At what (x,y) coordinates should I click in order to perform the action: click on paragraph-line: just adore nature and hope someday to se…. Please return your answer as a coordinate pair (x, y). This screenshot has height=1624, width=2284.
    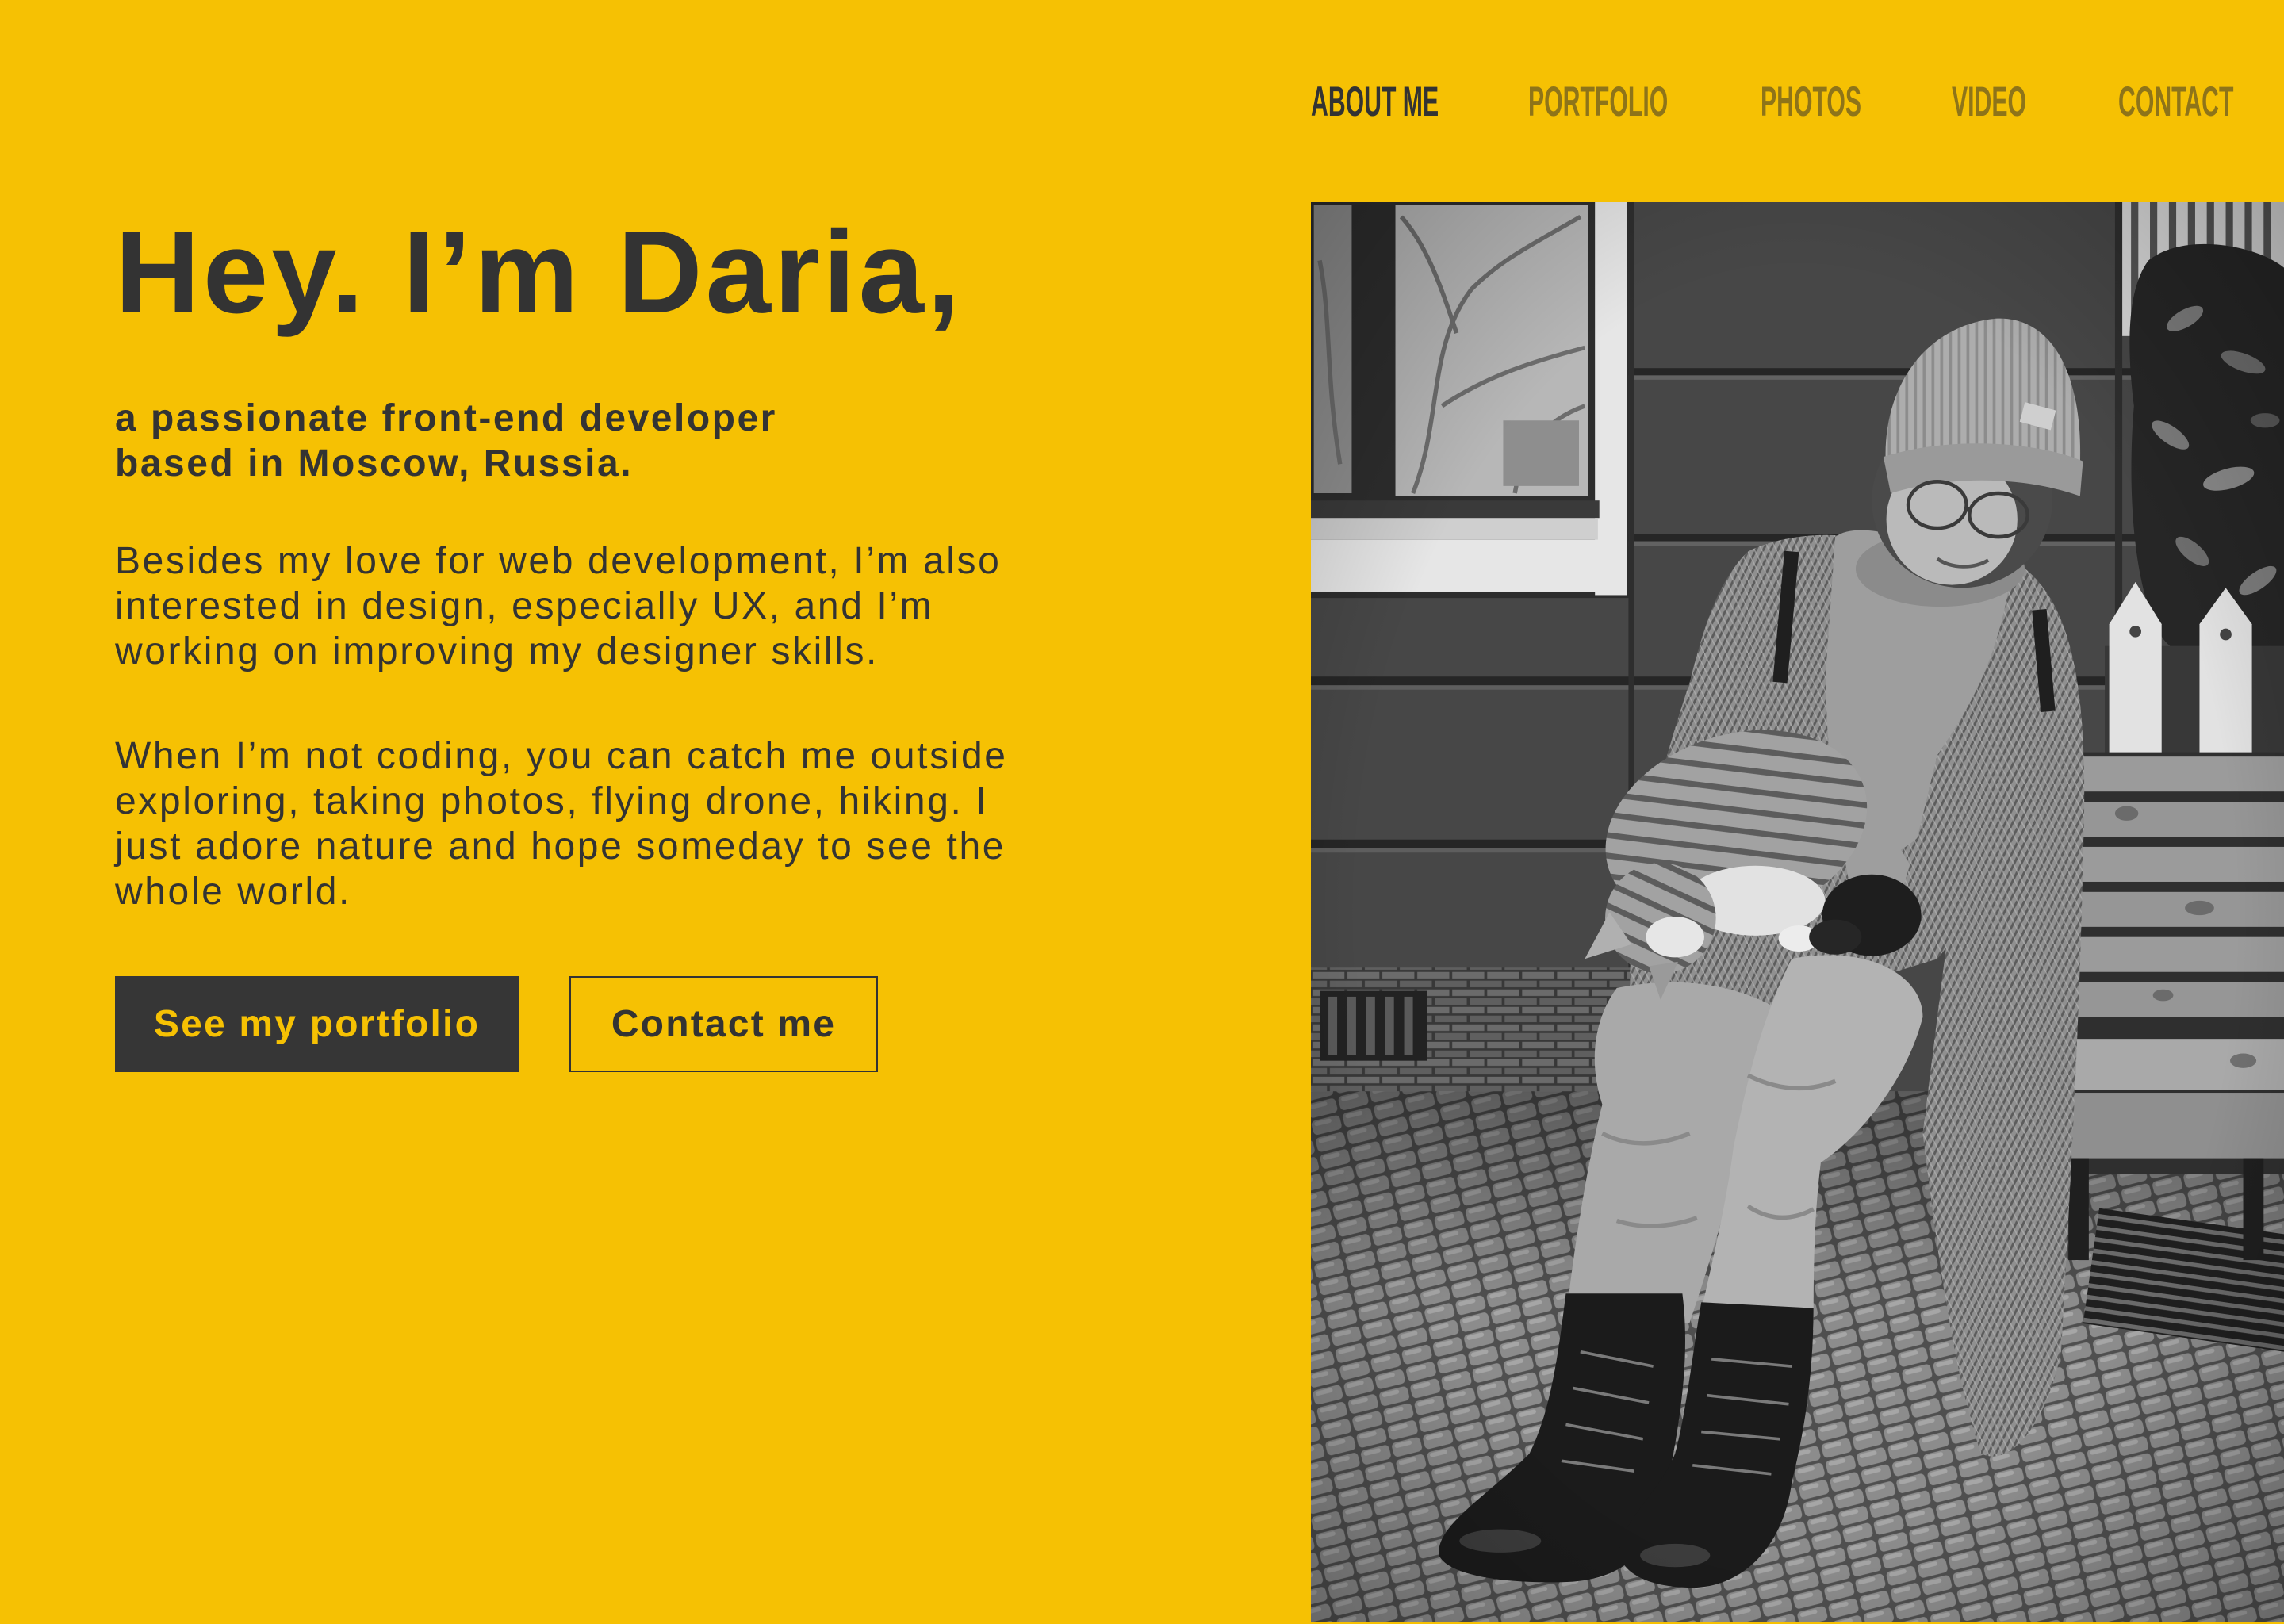
    Looking at the image, I should click on (560, 846).